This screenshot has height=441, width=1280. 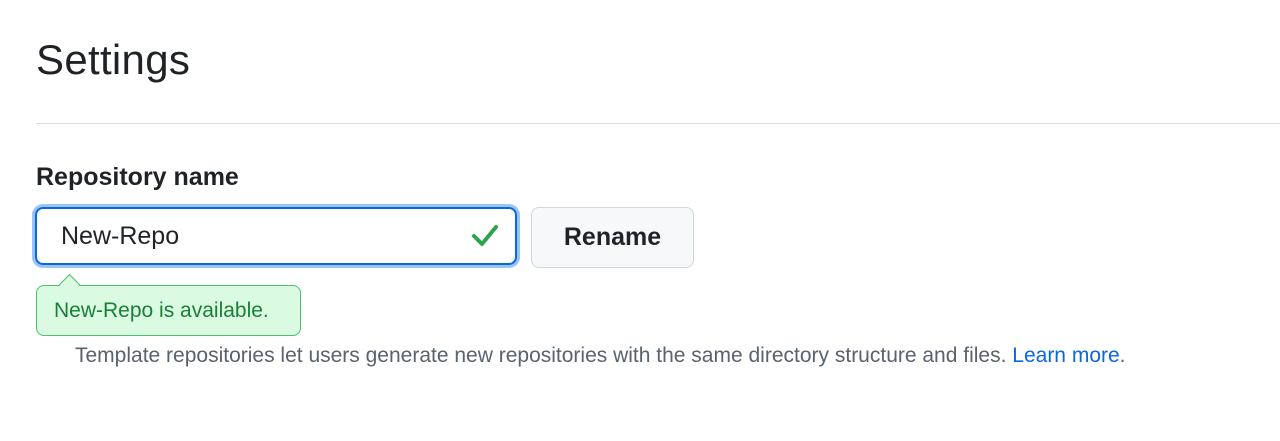 What do you see at coordinates (485, 235) in the screenshot?
I see `check-icon` at bounding box center [485, 235].